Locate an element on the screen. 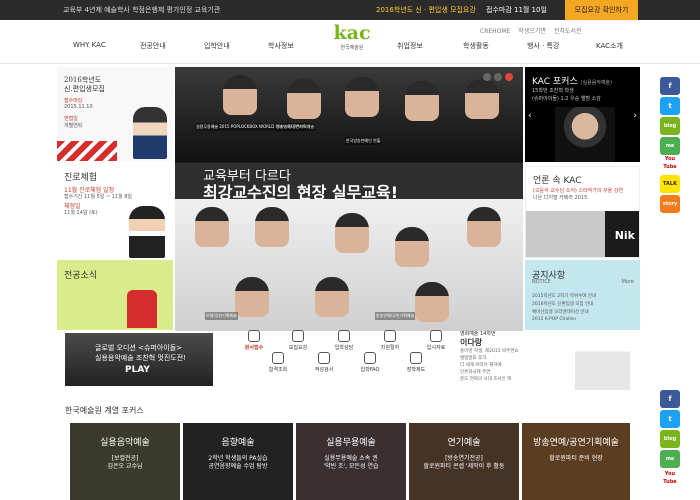  nav-student-life: 학생활동 is located at coordinates (476, 46).